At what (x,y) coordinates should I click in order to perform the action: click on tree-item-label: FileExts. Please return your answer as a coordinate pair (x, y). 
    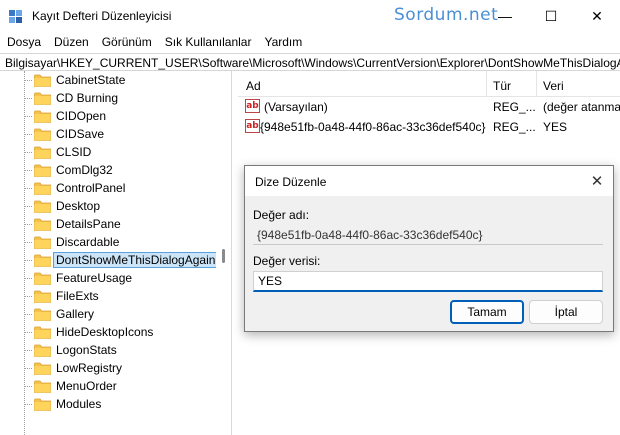
    Looking at the image, I should click on (77, 296).